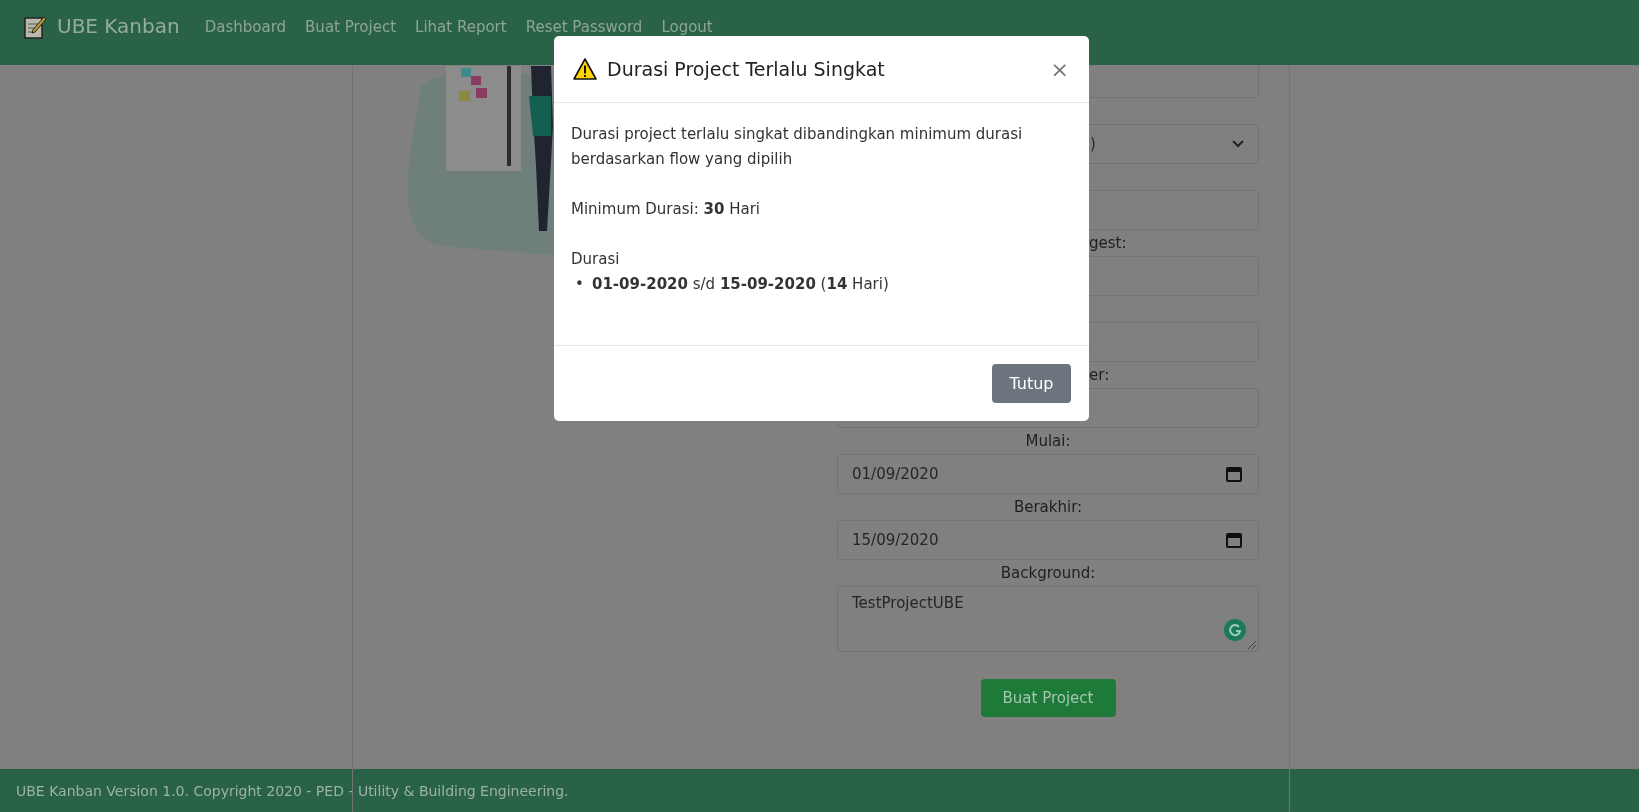 This screenshot has height=812, width=1639. I want to click on field-label: Berakhir:, so click(1048, 507).